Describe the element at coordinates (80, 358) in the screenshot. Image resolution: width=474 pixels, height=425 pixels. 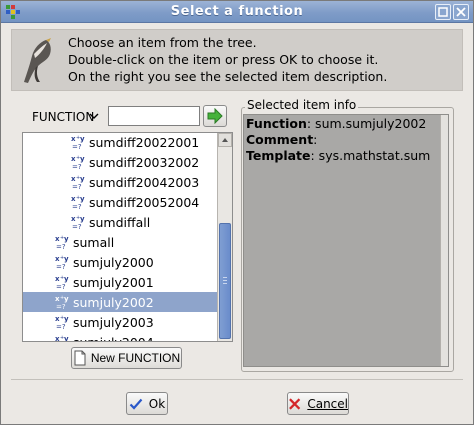
I see `new-document-icon` at that location.